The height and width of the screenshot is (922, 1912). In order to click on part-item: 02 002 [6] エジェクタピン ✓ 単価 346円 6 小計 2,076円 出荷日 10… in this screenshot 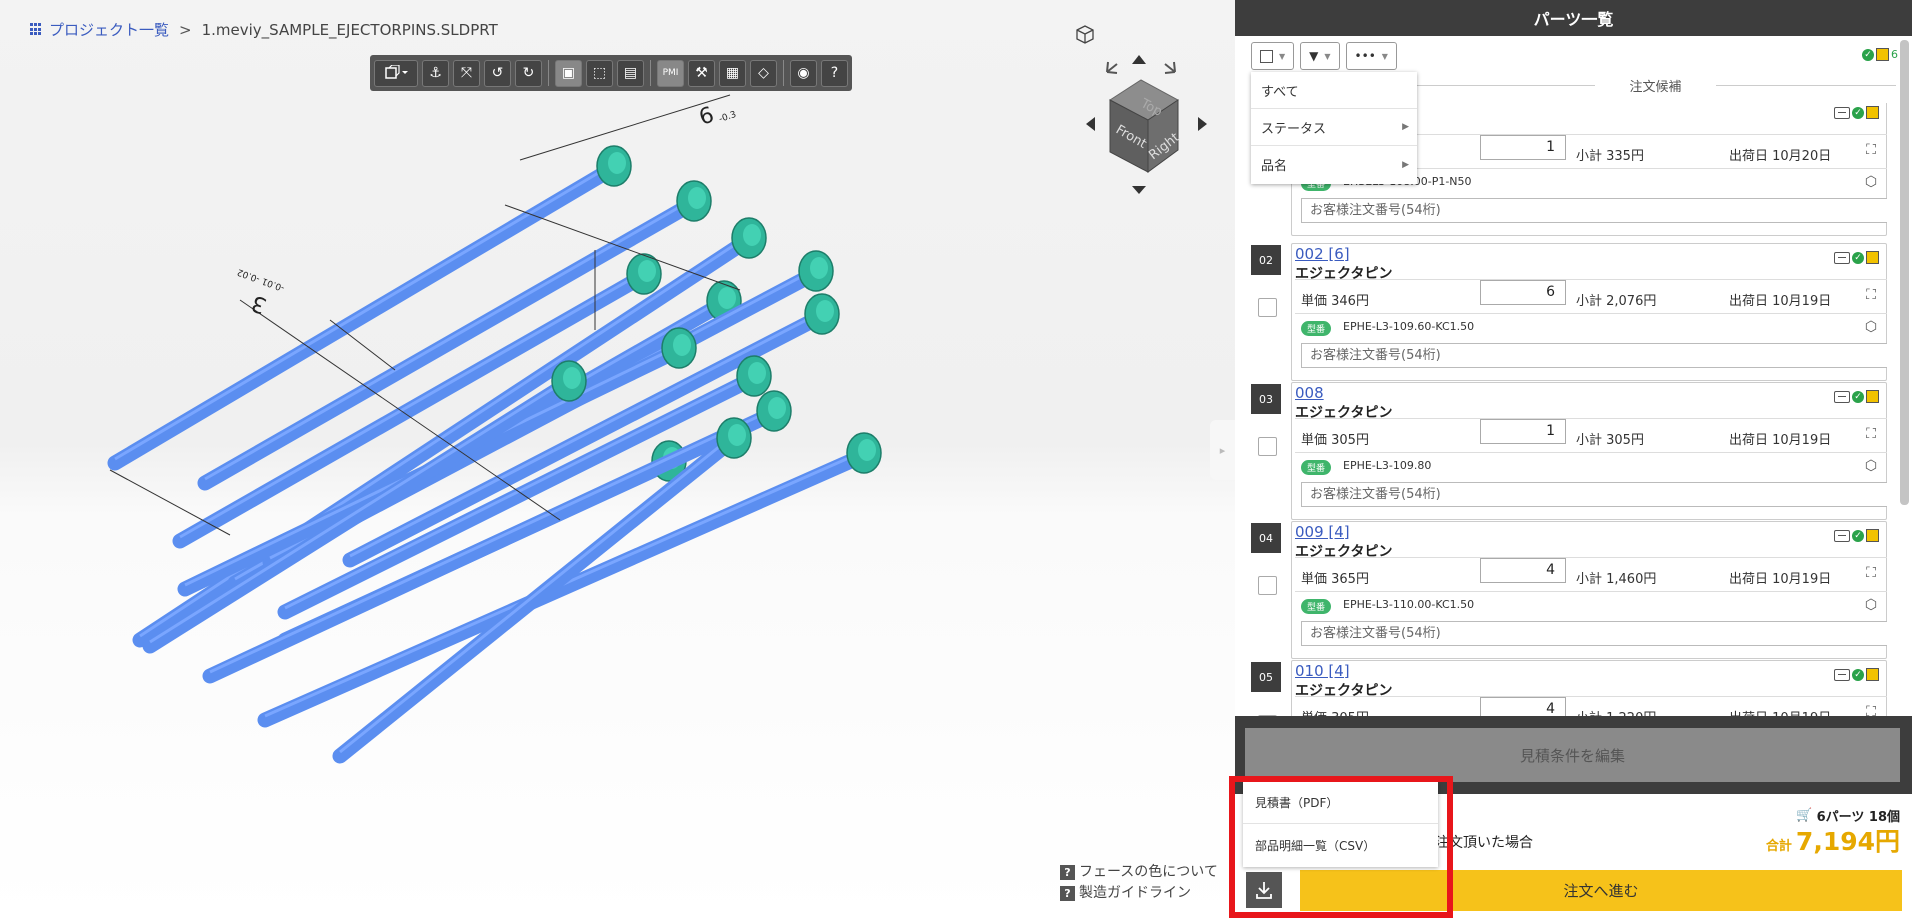, I will do `click(1569, 312)`.